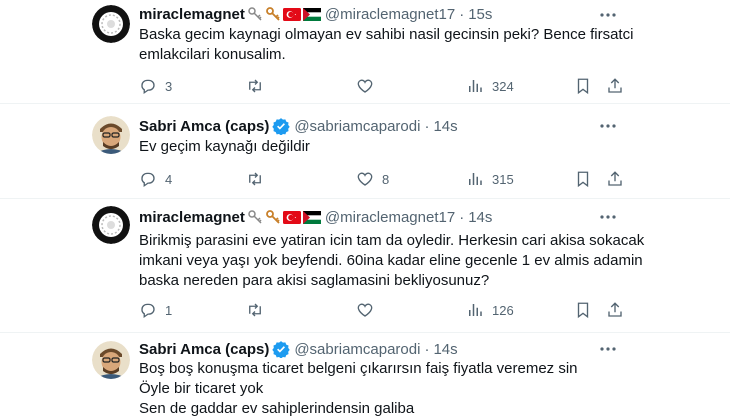 Image resolution: width=730 pixels, height=420 pixels. What do you see at coordinates (155, 86) in the screenshot?
I see `reply-button: 3` at bounding box center [155, 86].